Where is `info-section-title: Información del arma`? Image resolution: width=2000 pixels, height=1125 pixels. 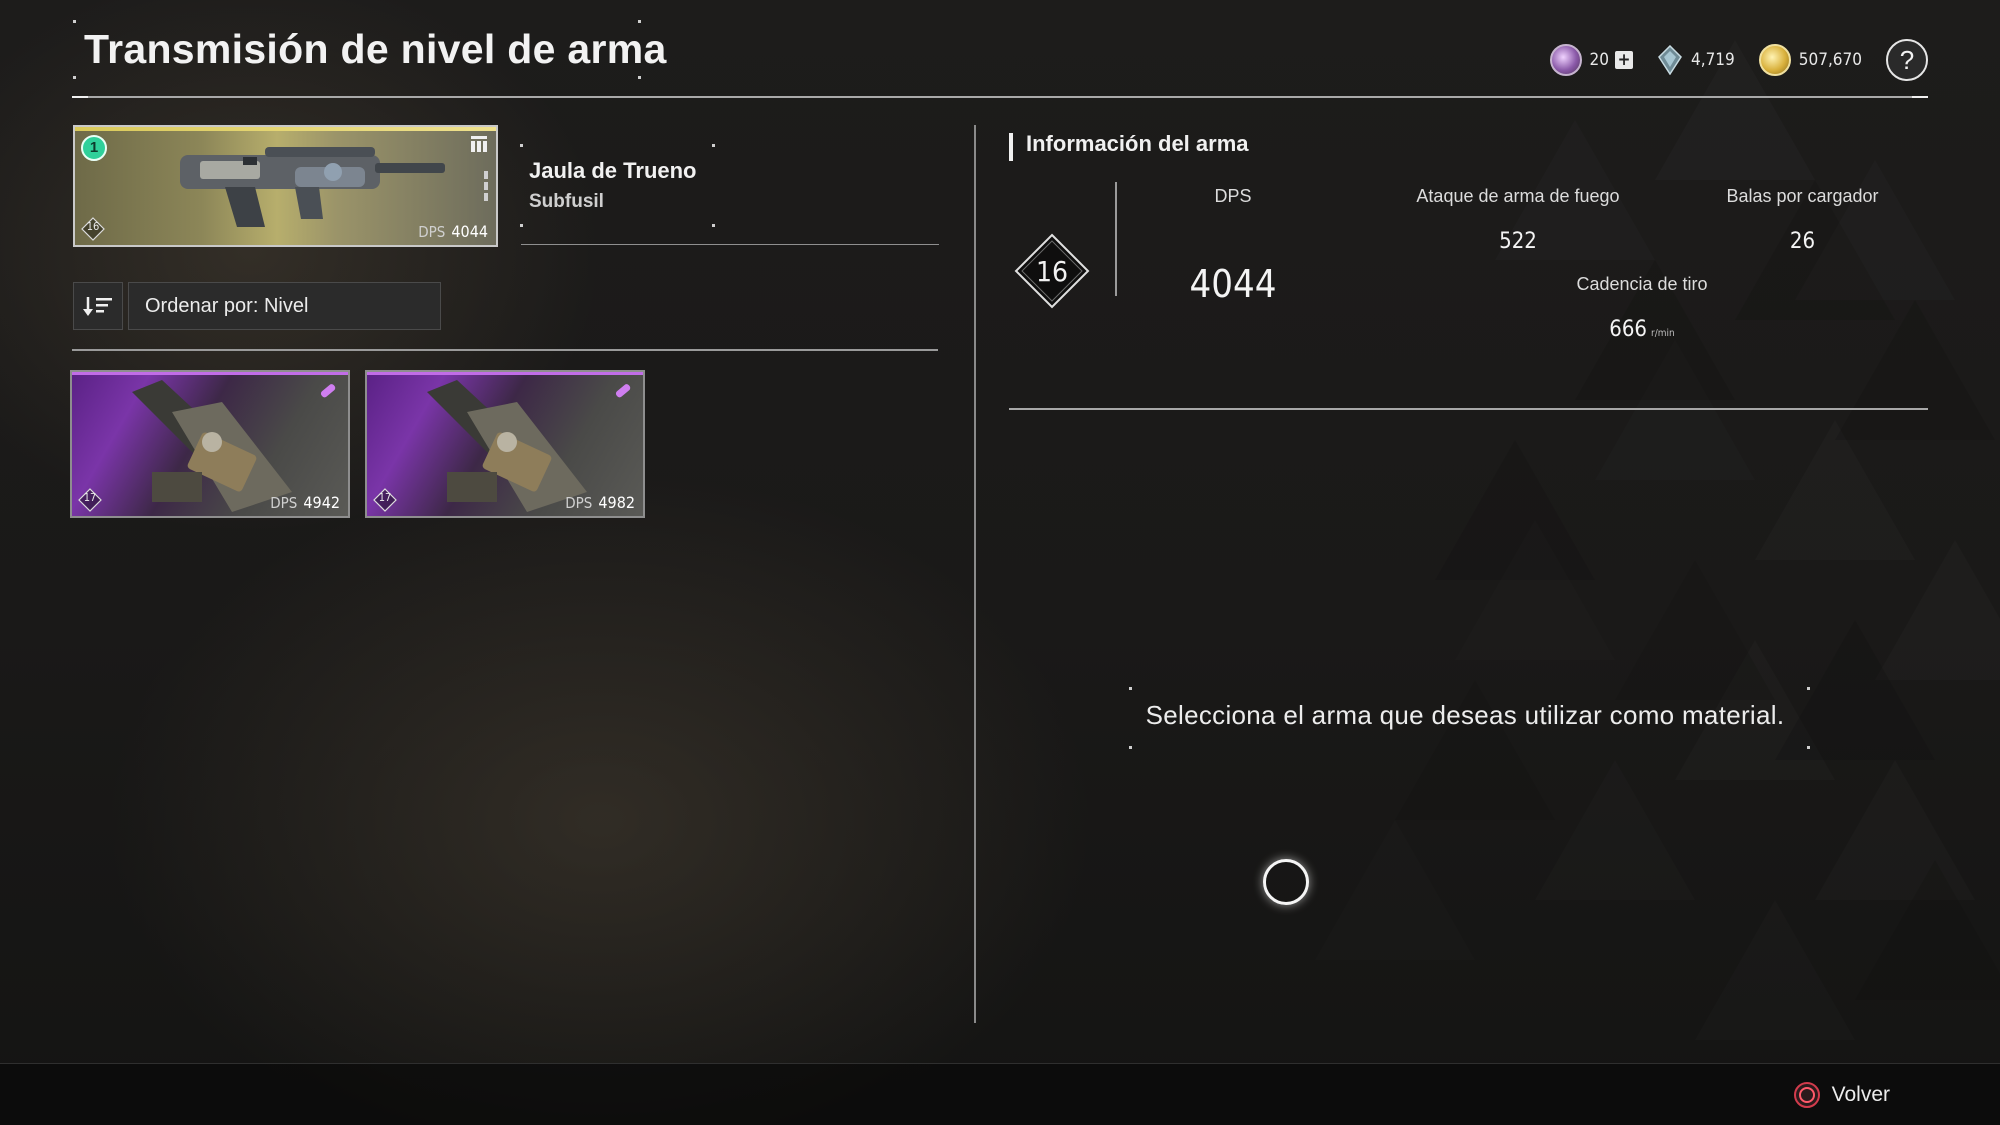
info-section-title: Información del arma is located at coordinates (1137, 143).